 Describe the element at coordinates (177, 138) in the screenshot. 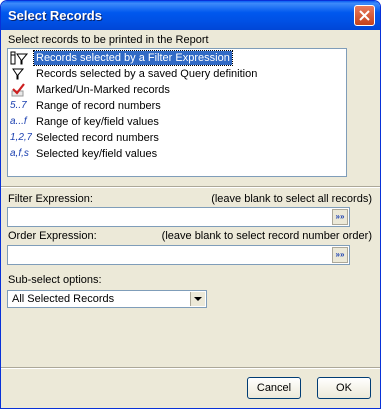

I see `list-item-record-numbers: 1,2,7 Selected record numbers` at that location.